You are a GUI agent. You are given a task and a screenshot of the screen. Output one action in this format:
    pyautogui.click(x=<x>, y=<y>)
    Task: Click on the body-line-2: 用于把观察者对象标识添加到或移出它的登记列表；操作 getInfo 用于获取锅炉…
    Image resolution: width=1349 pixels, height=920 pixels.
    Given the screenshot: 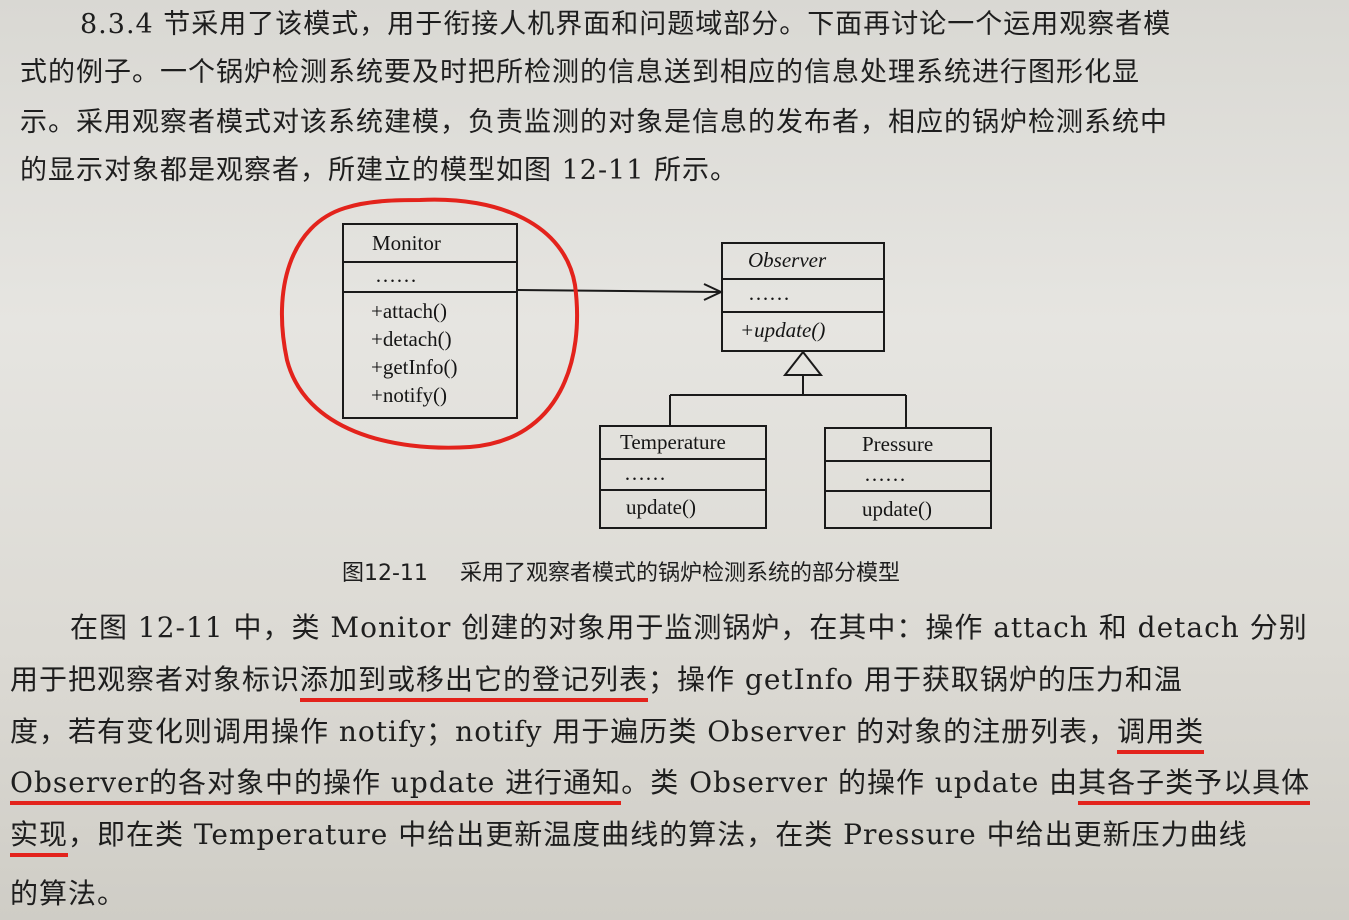 What is the action you would take?
    pyautogui.click(x=596, y=680)
    